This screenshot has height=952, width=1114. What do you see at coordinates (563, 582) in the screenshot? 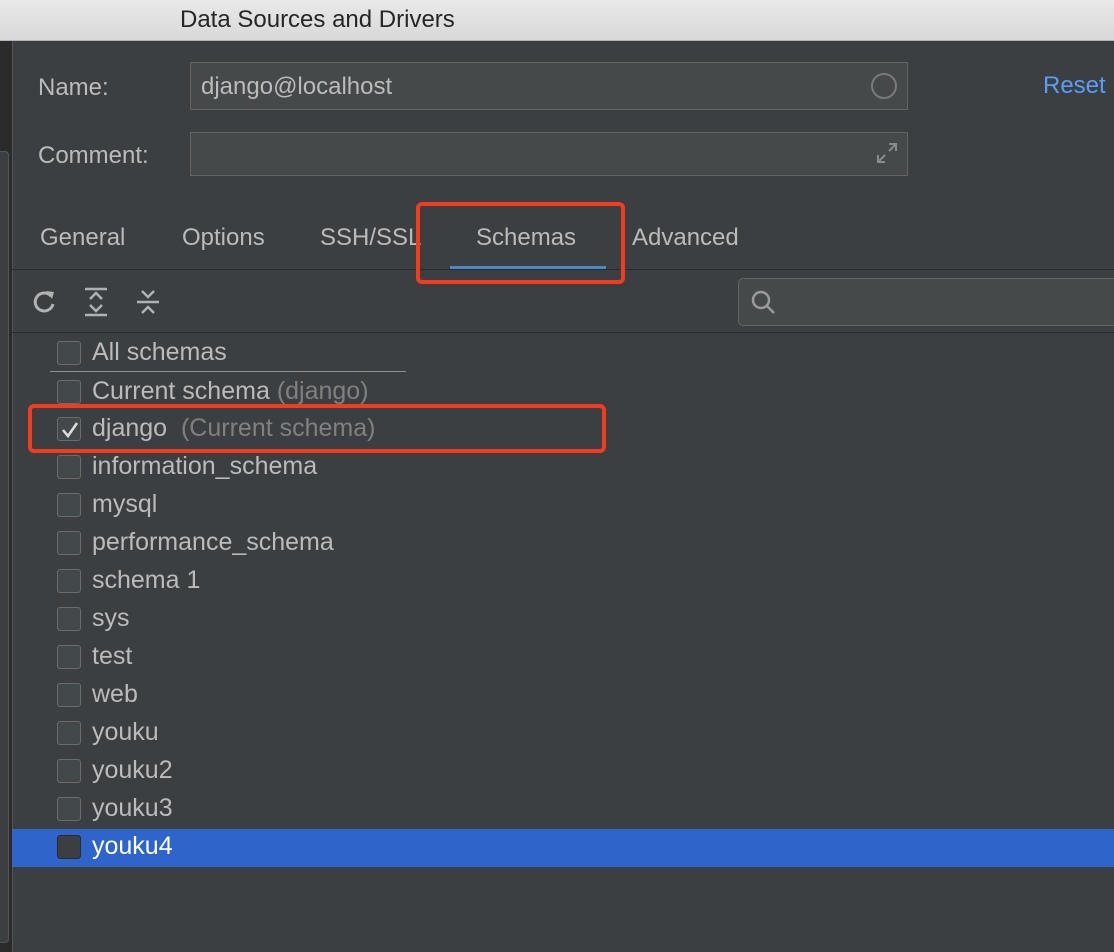
I see `list-item-schema-1: schema 1` at bounding box center [563, 582].